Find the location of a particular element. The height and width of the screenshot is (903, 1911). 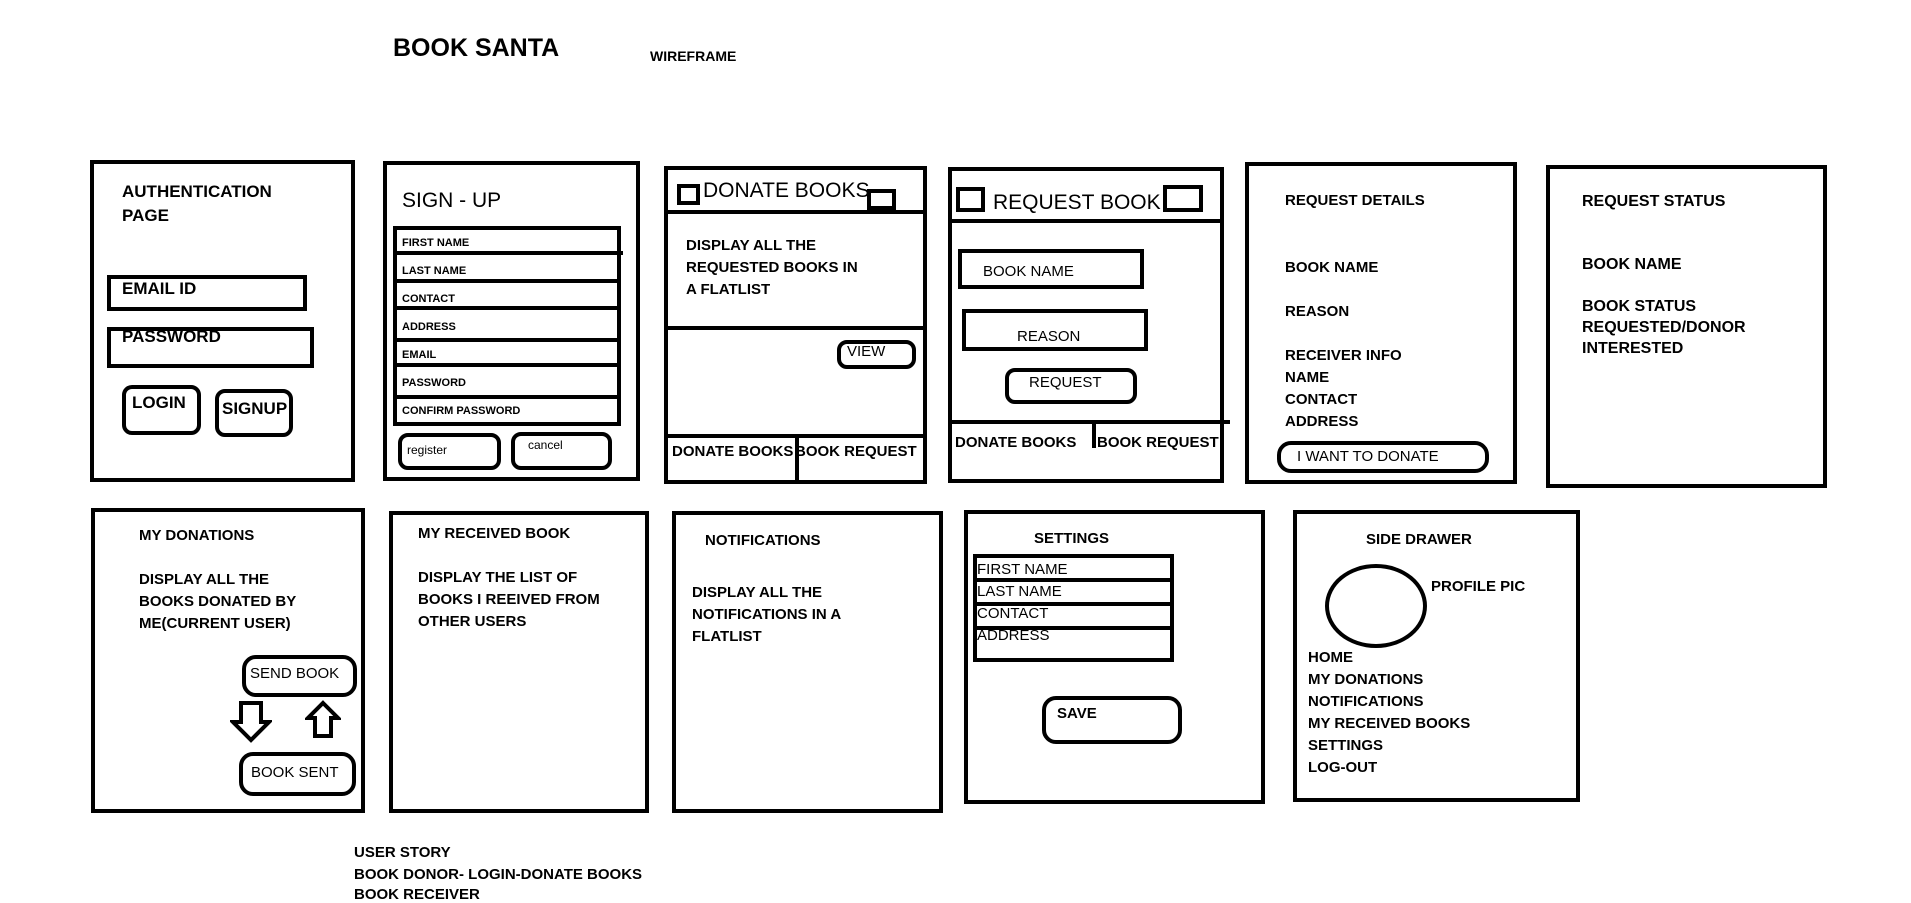

page-subtitle: WIREFRAME is located at coordinates (693, 56).